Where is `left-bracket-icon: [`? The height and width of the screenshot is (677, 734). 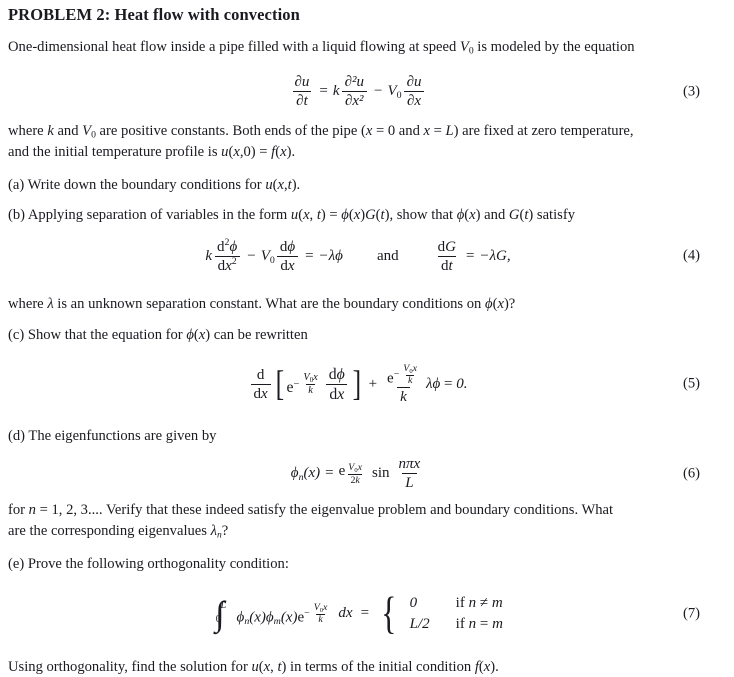
left-bracket-icon: [ is located at coordinates (279, 383).